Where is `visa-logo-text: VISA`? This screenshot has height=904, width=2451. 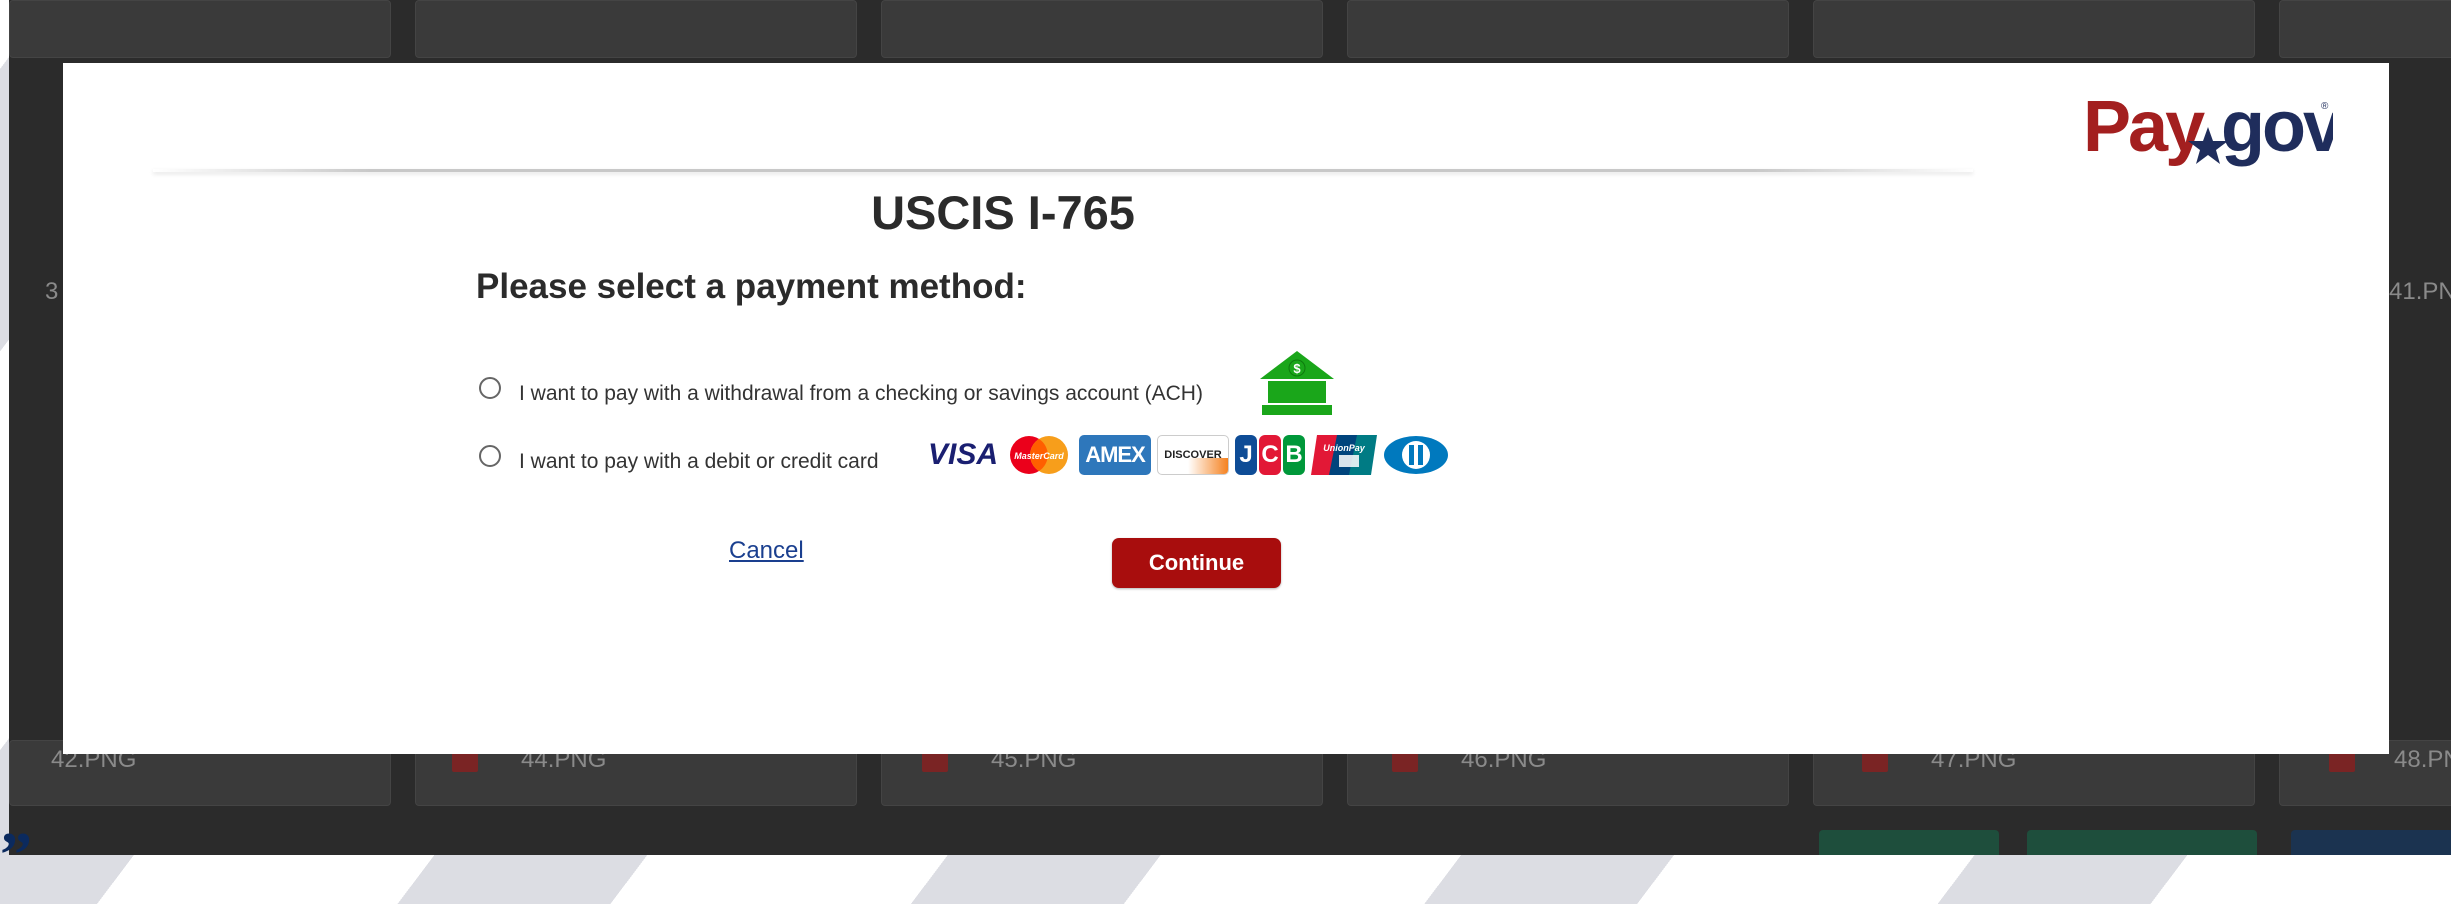 visa-logo-text: VISA is located at coordinates (963, 454).